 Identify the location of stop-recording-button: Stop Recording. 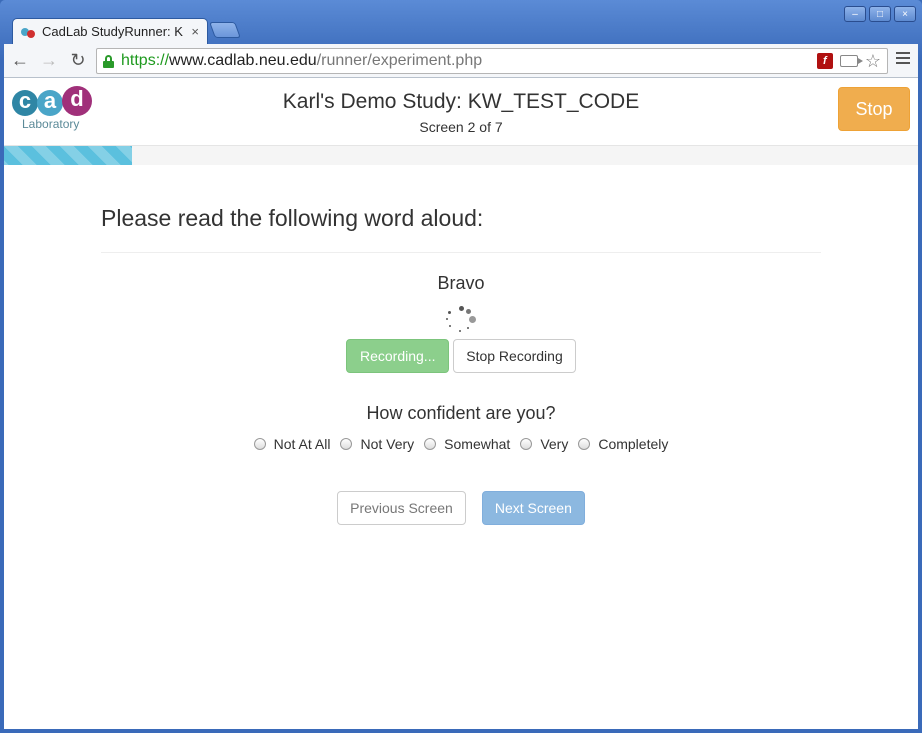
(514, 356).